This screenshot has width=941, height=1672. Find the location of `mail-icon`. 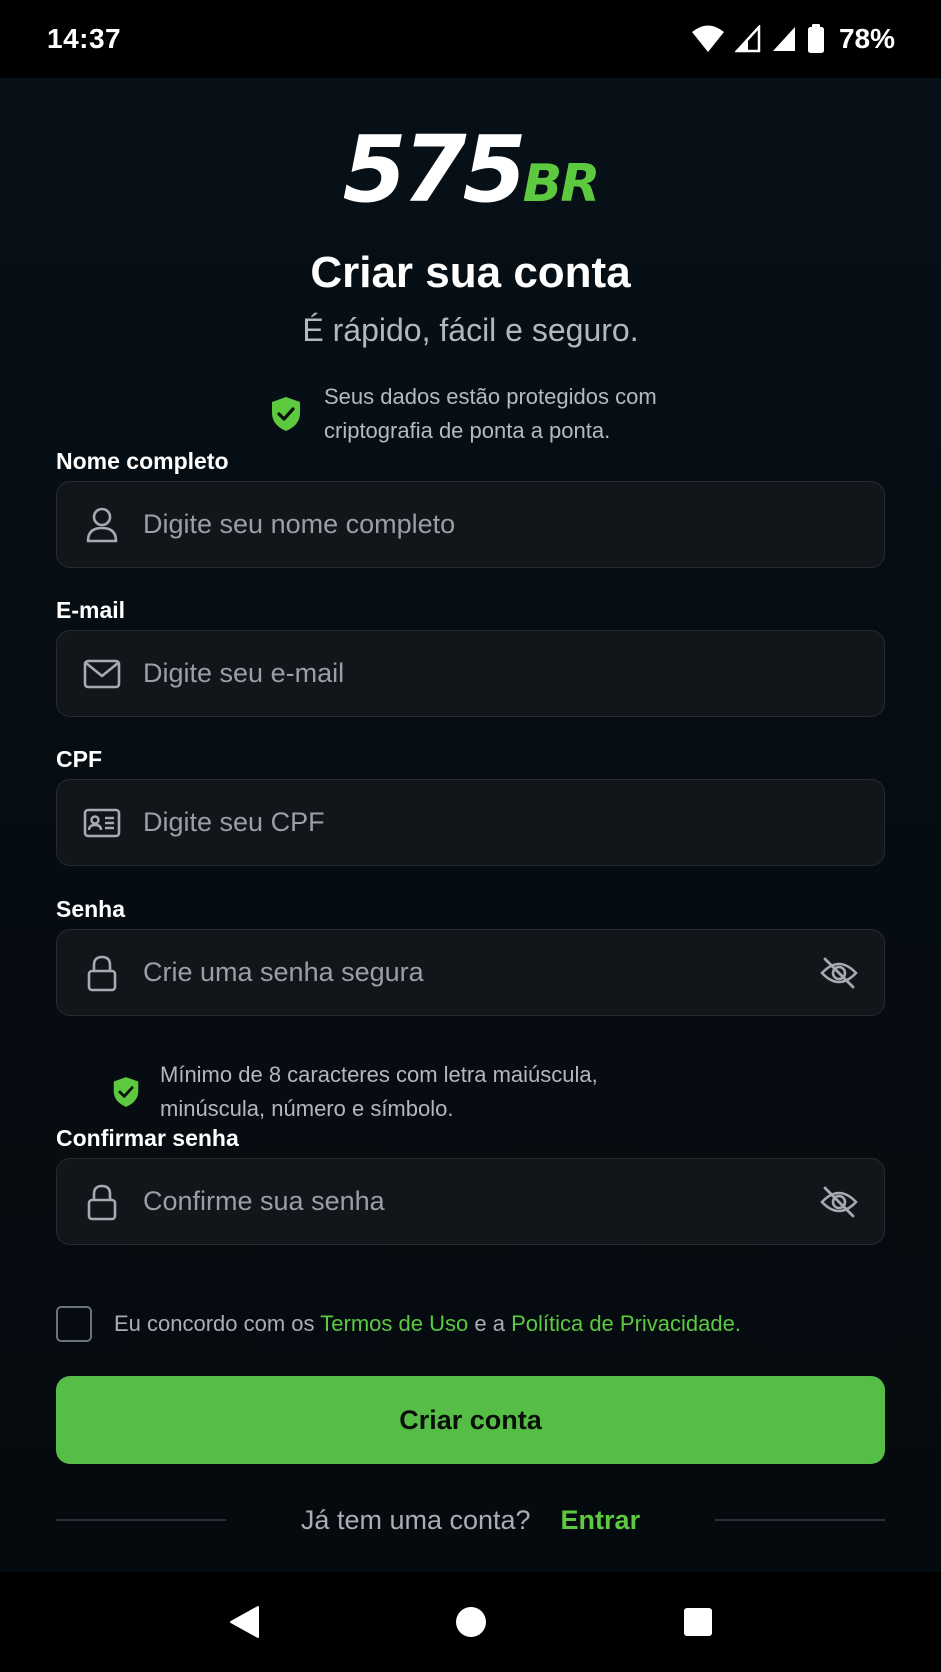

mail-icon is located at coordinates (102, 674).